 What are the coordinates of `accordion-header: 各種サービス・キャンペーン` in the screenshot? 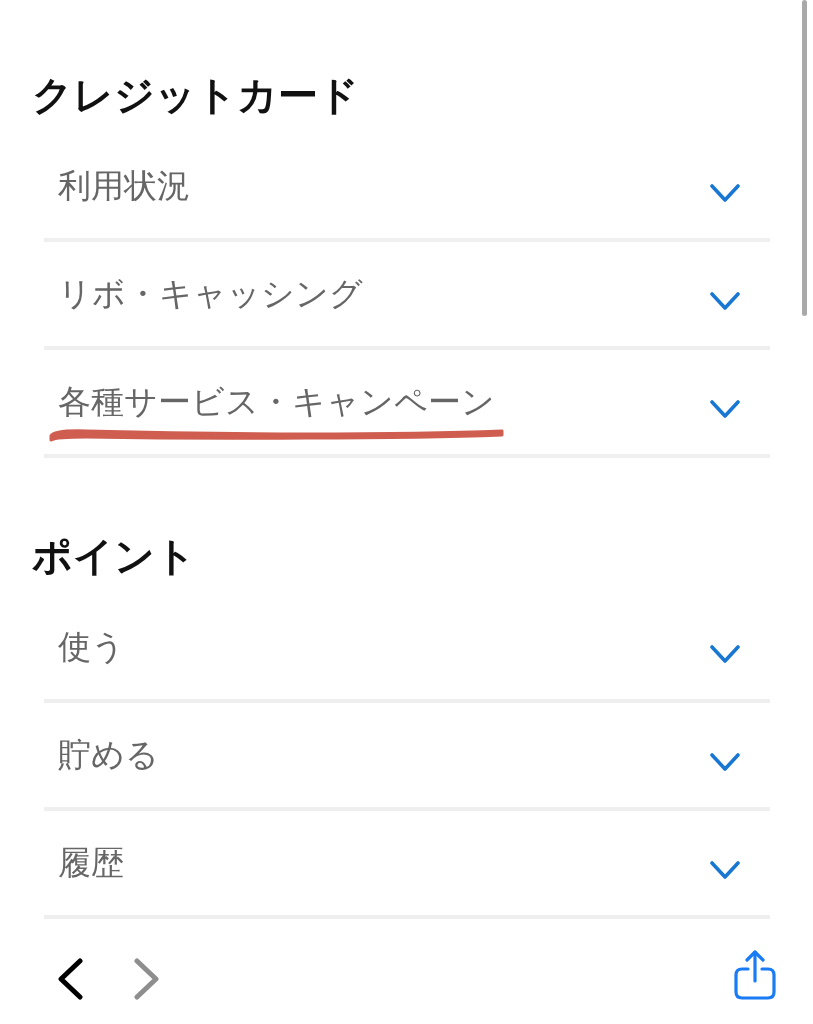 It's located at (407, 404).